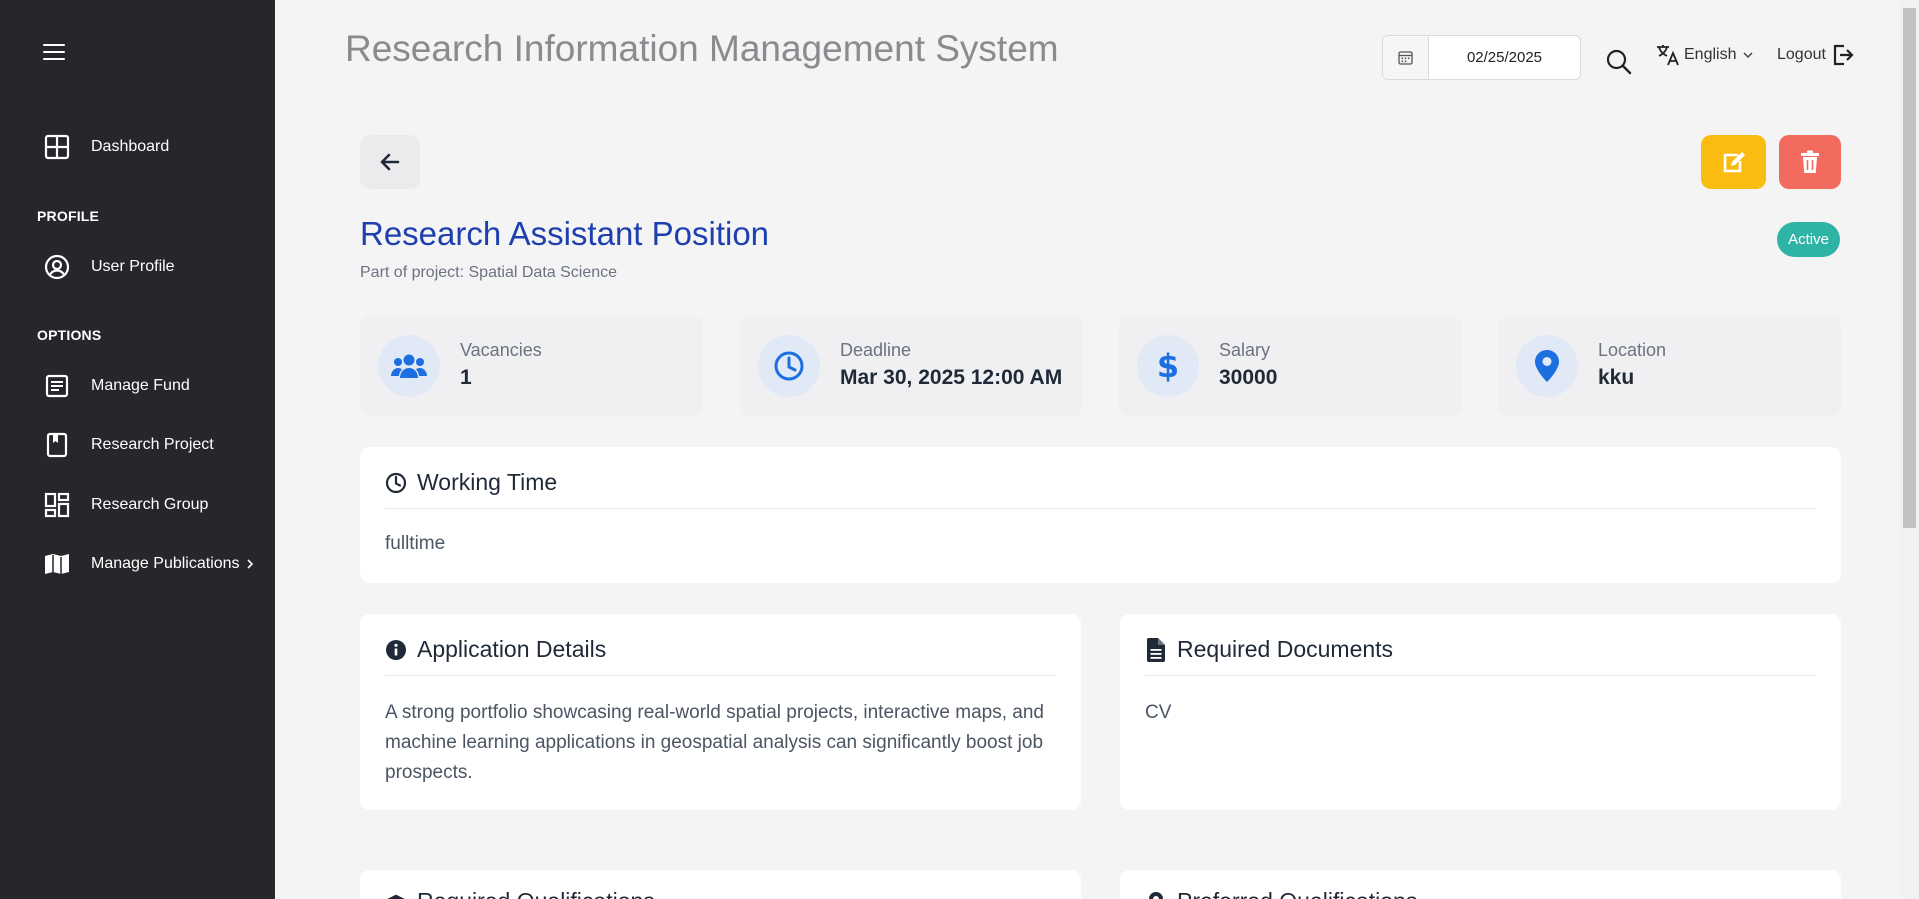  What do you see at coordinates (876, 350) in the screenshot?
I see `stat-label: Deadline` at bounding box center [876, 350].